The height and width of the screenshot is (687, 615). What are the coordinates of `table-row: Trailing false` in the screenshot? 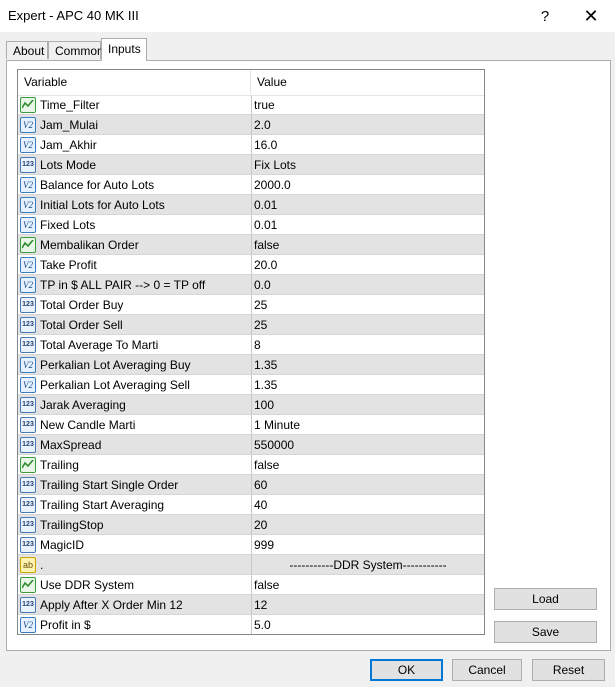 It's located at (251, 465).